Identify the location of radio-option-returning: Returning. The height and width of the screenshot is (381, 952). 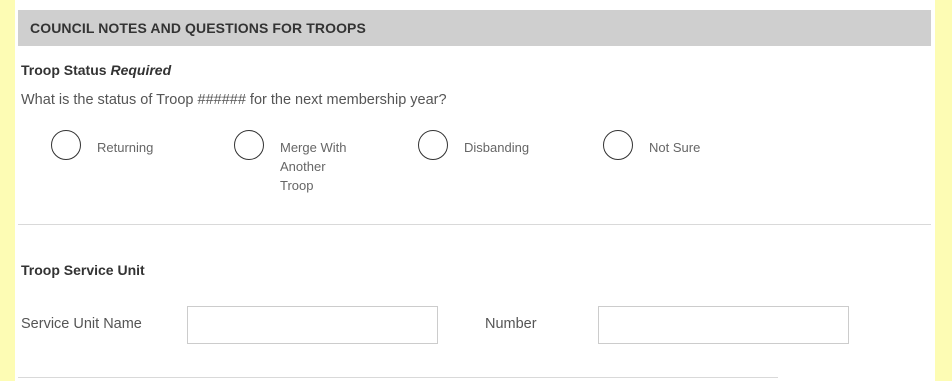
(102, 145).